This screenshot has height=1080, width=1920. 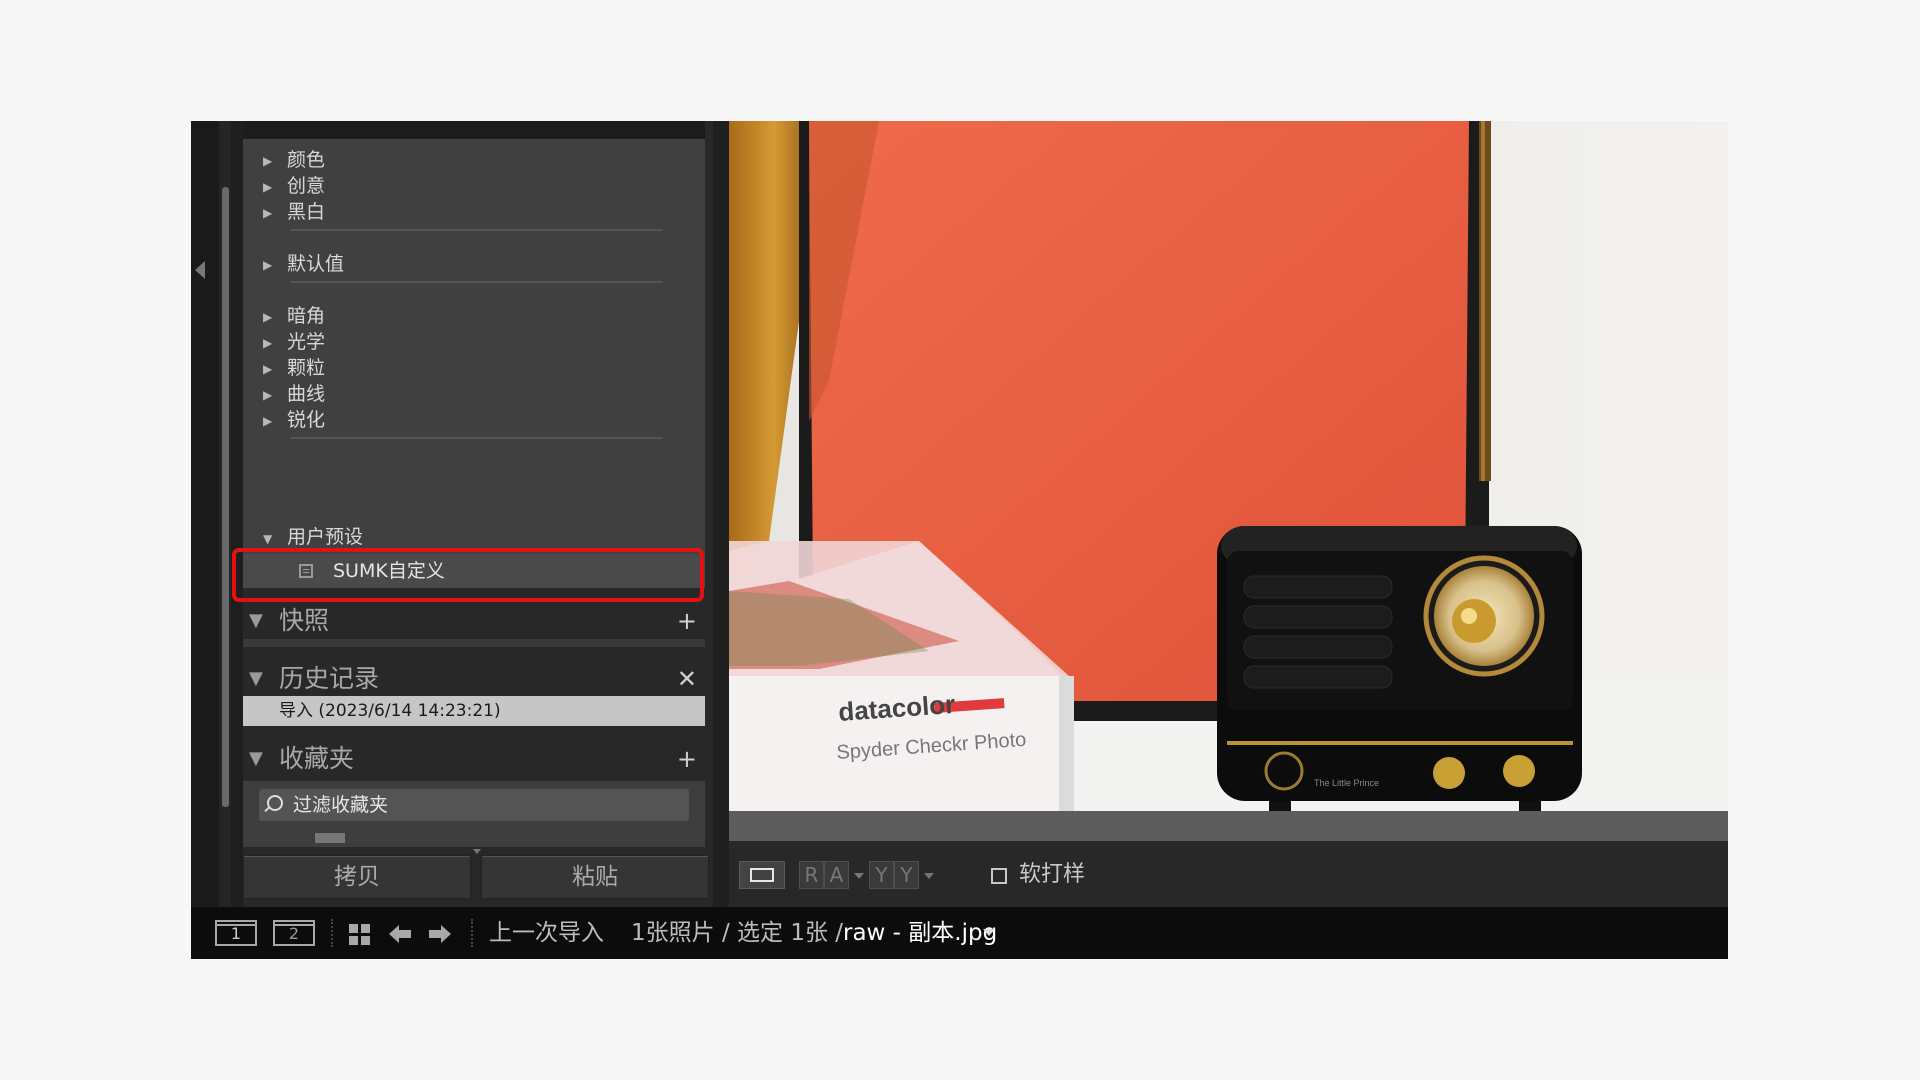 I want to click on add-collection-icon: +, so click(x=687, y=759).